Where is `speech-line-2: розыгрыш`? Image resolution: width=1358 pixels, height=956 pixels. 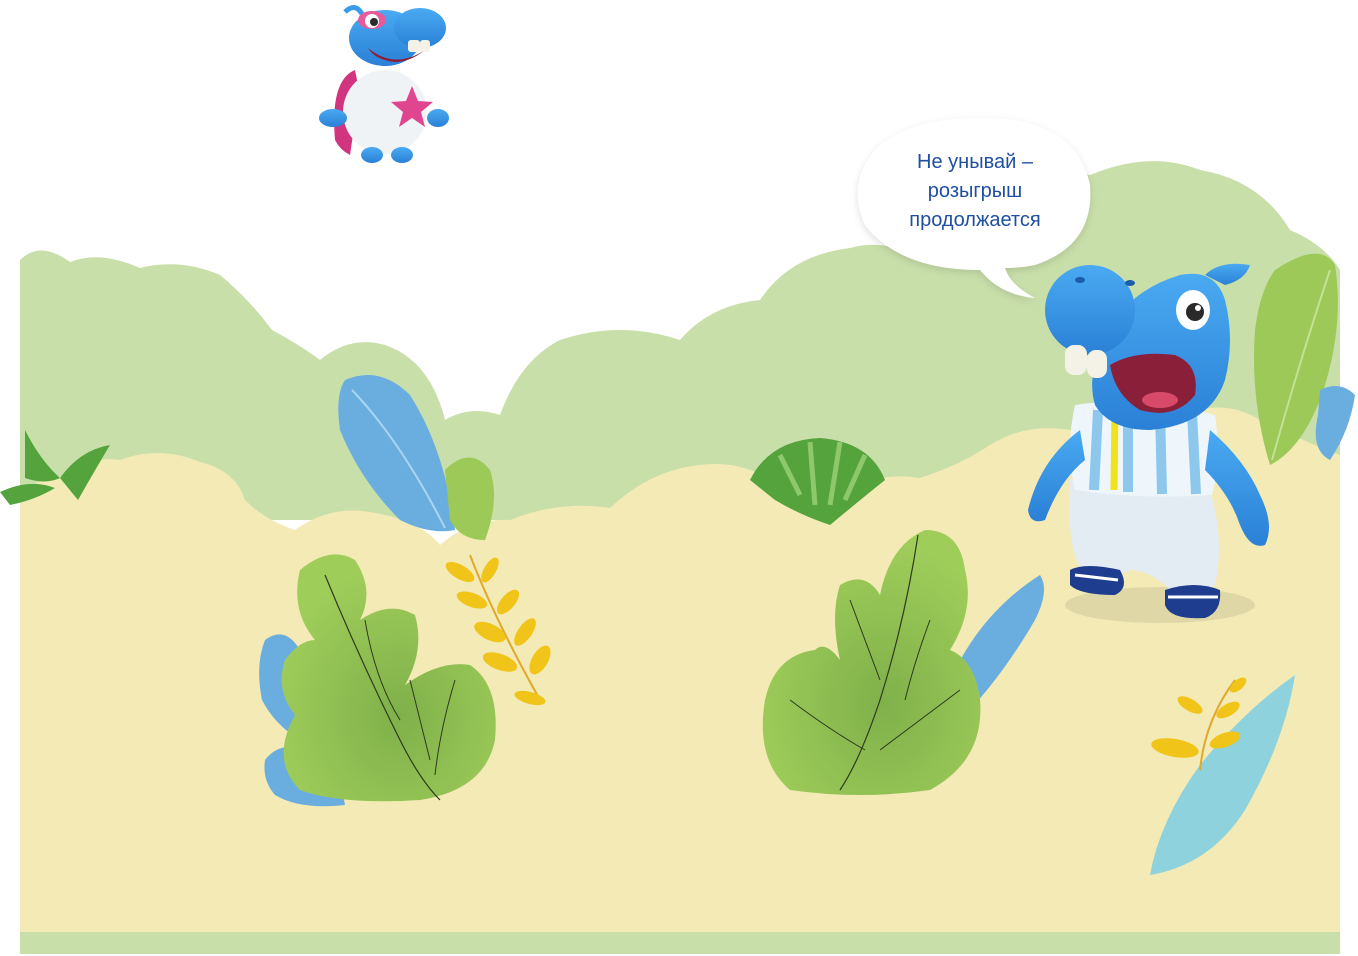 speech-line-2: розыгрыш is located at coordinates (975, 191).